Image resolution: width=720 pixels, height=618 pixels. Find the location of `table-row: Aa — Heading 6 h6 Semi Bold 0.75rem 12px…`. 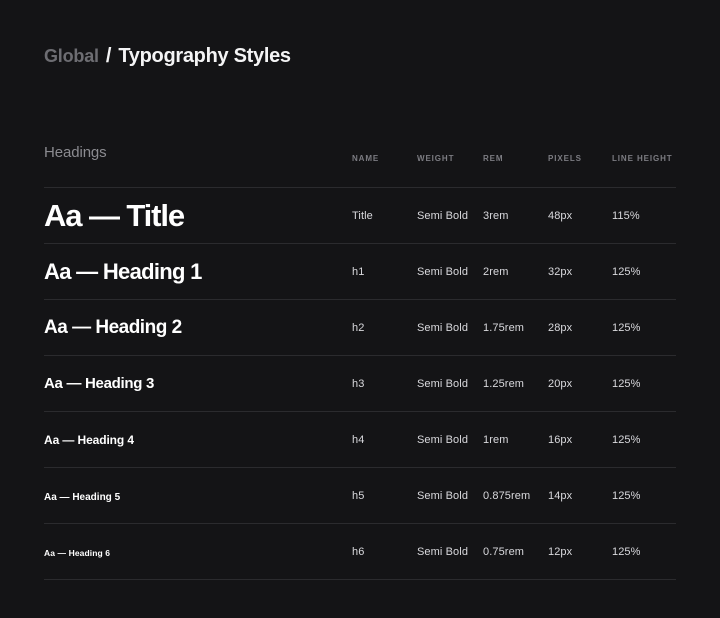

table-row: Aa — Heading 6 h6 Semi Bold 0.75rem 12px… is located at coordinates (360, 552).